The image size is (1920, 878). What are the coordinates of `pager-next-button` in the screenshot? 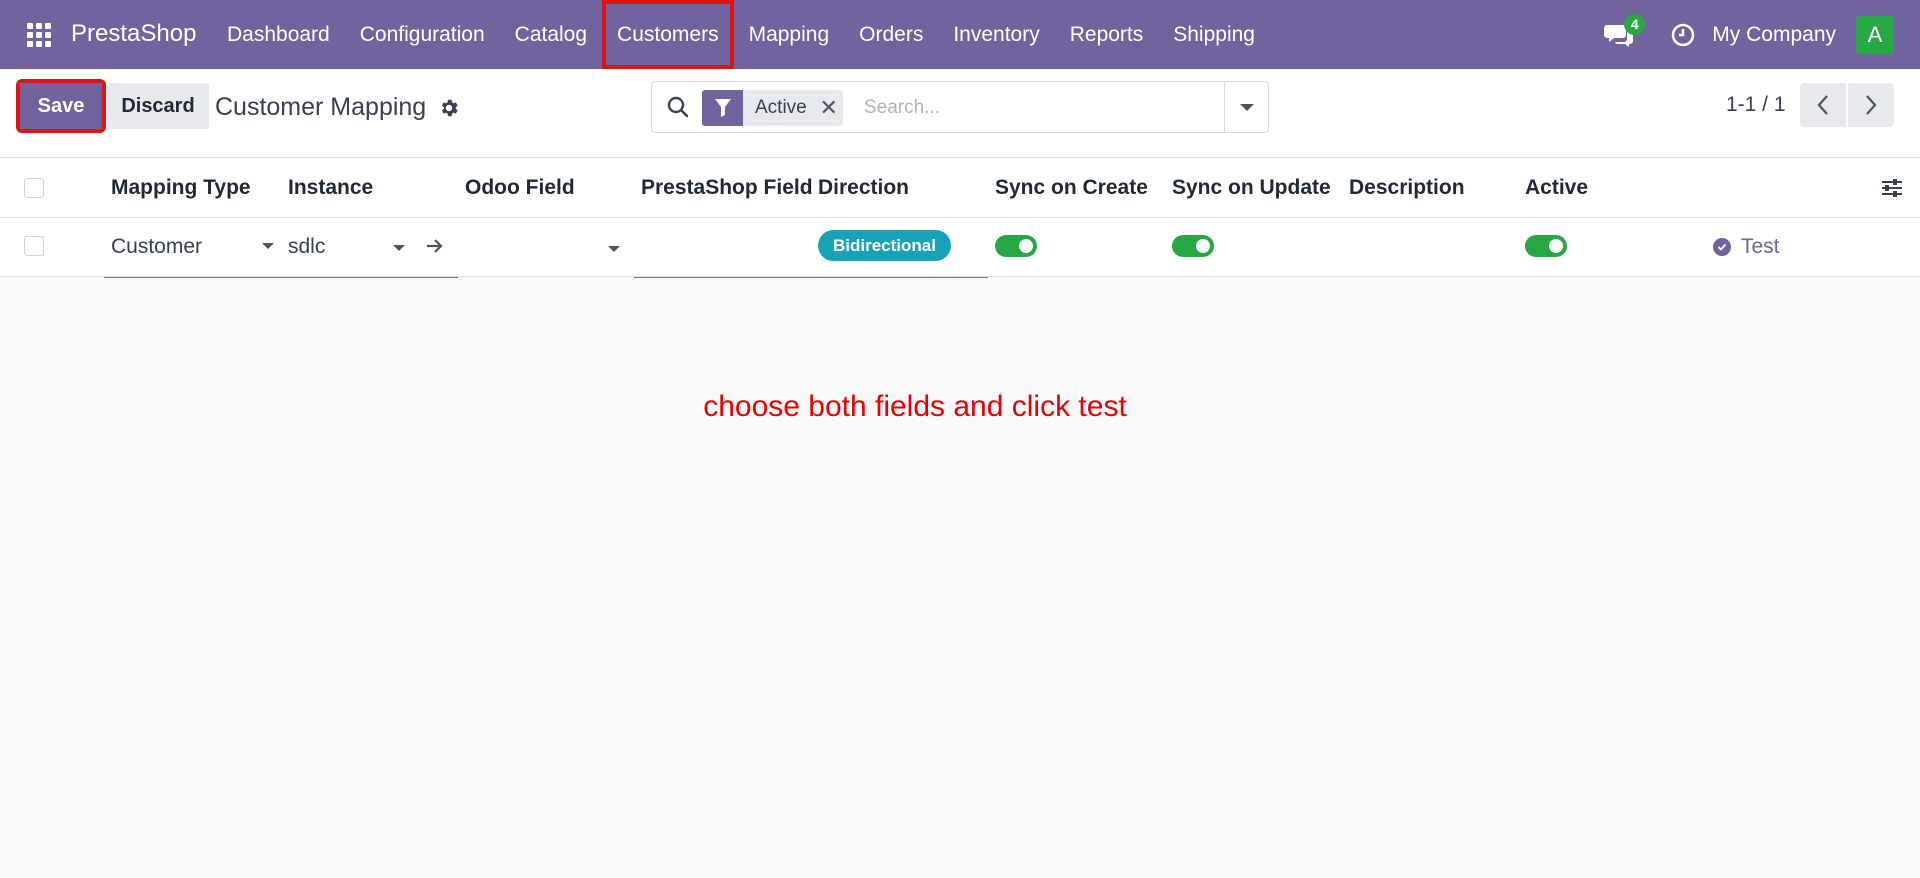 It's located at (1871, 105).